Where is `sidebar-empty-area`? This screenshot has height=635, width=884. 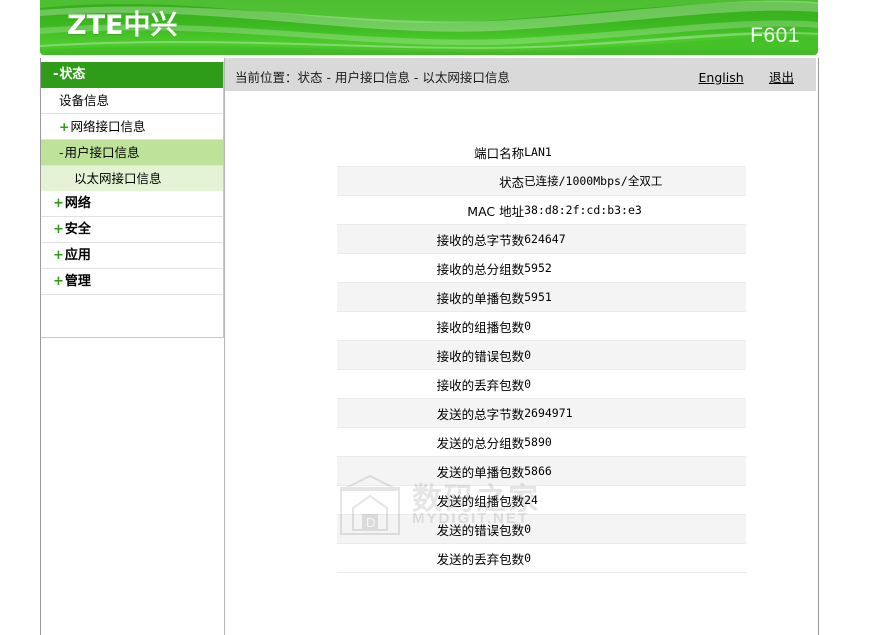
sidebar-empty-area is located at coordinates (132, 316).